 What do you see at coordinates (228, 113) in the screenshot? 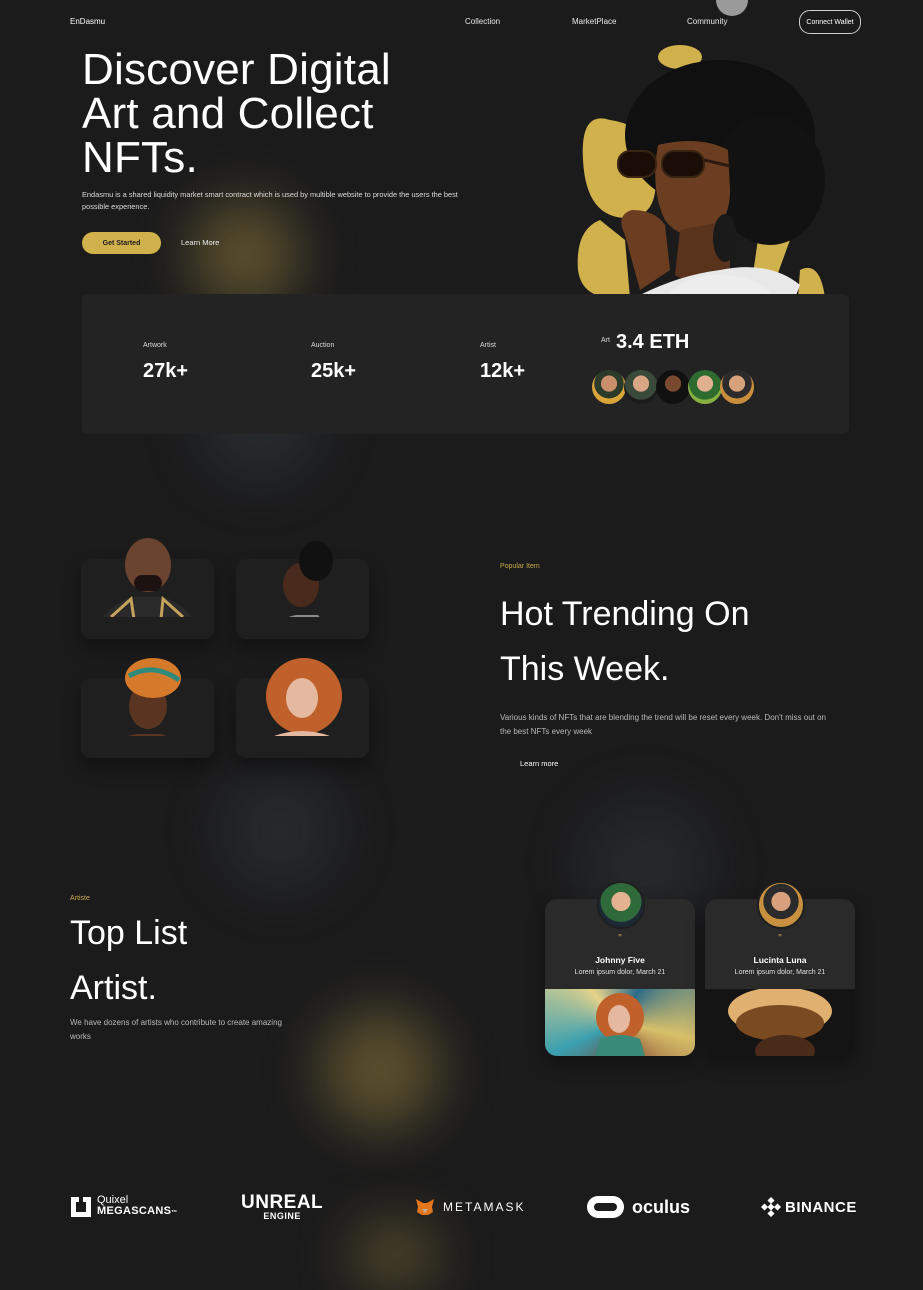
I see `hero-title-line: Art and Collect` at bounding box center [228, 113].